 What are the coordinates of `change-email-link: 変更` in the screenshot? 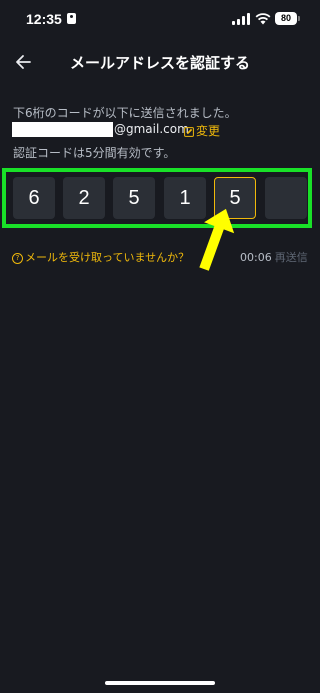 It's located at (202, 130).